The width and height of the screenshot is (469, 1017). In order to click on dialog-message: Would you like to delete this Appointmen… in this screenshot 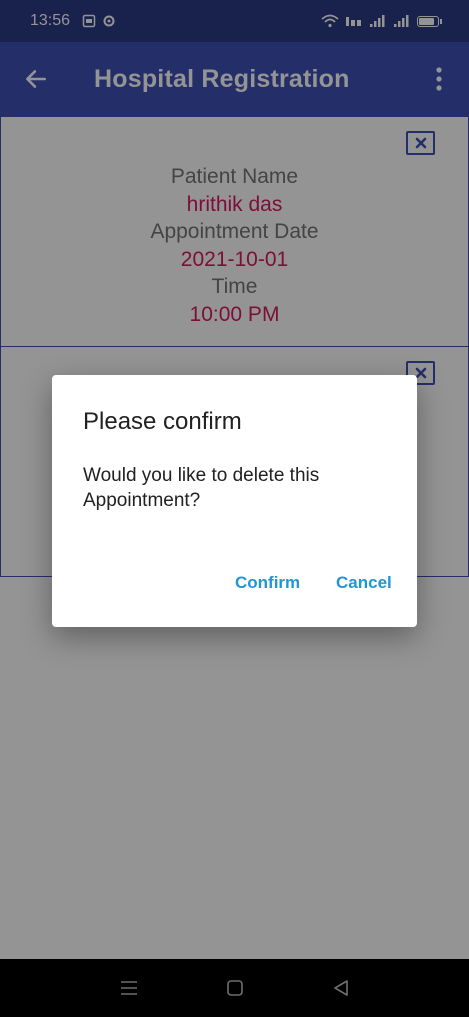, I will do `click(201, 488)`.